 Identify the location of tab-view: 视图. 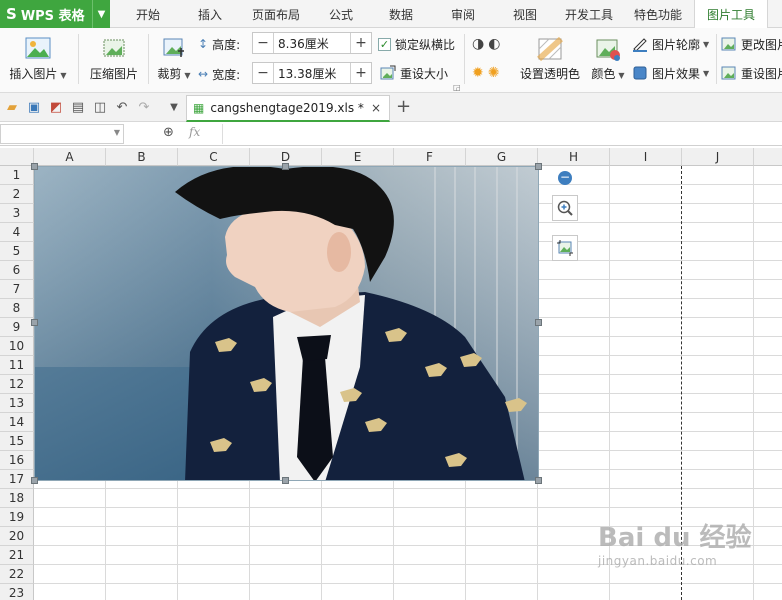
(525, 14).